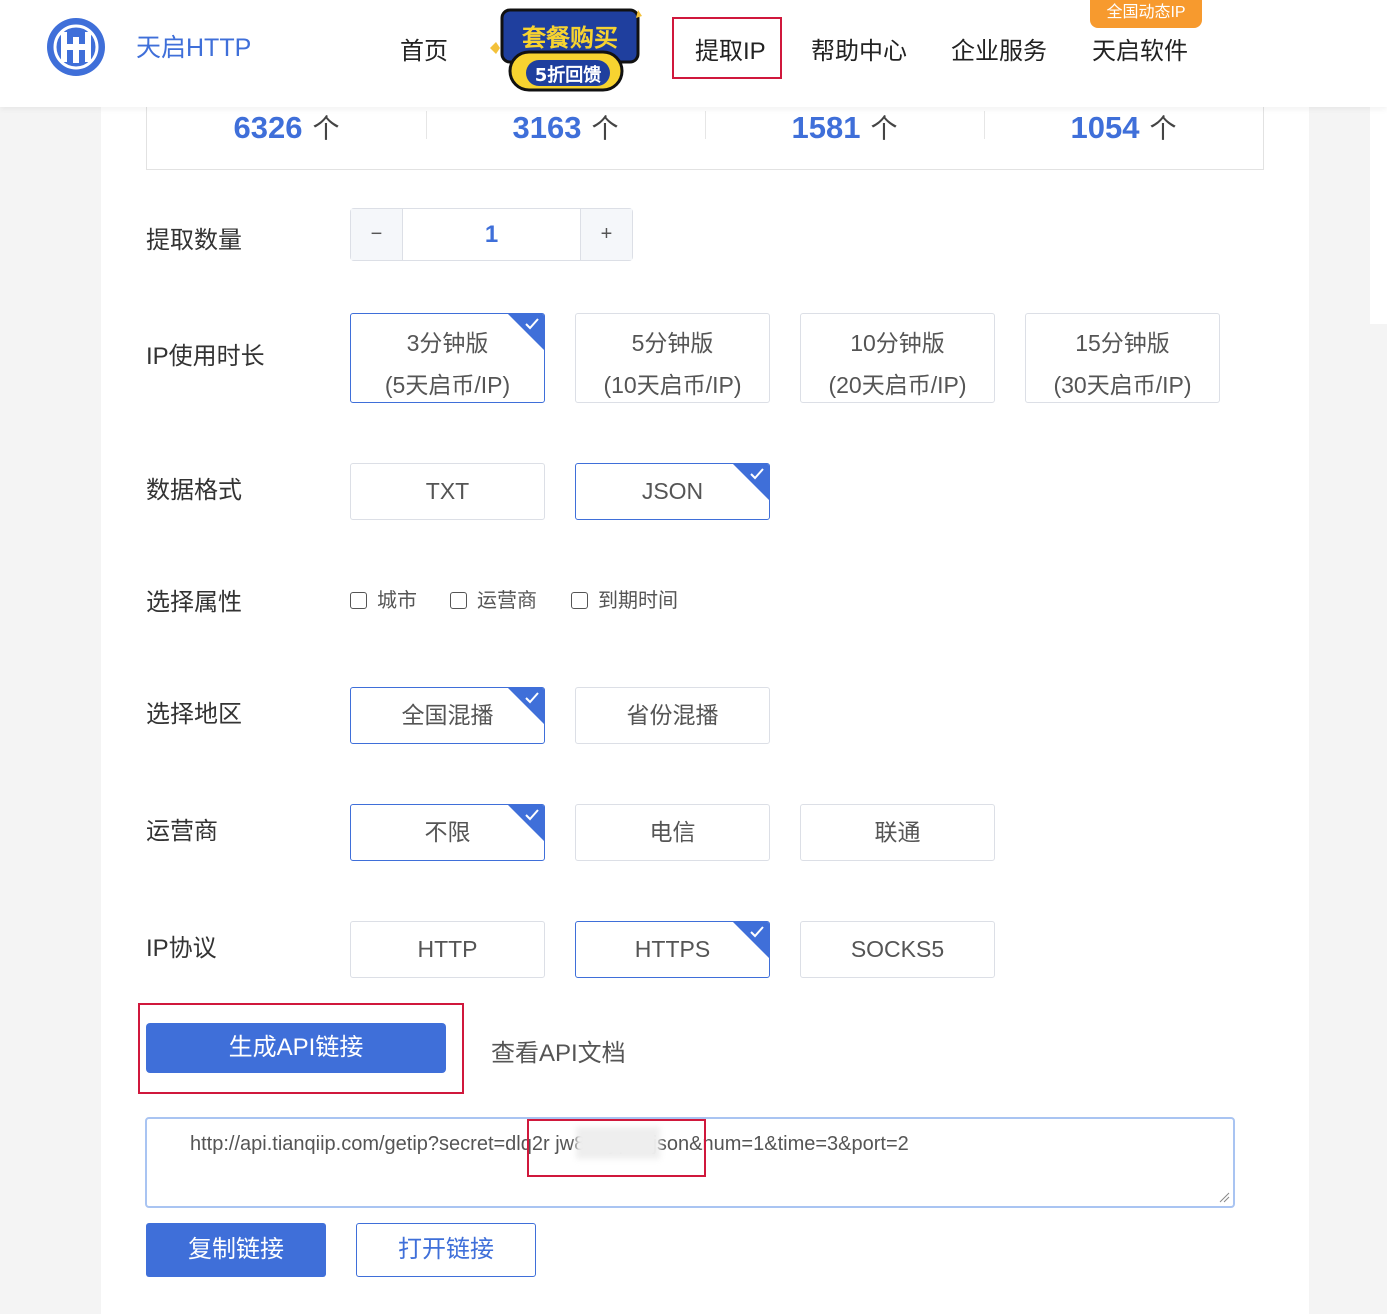 This screenshot has width=1387, height=1314. What do you see at coordinates (447, 358) in the screenshot?
I see `duration-option-3min: 3分钟版 (5天启币/IP)` at bounding box center [447, 358].